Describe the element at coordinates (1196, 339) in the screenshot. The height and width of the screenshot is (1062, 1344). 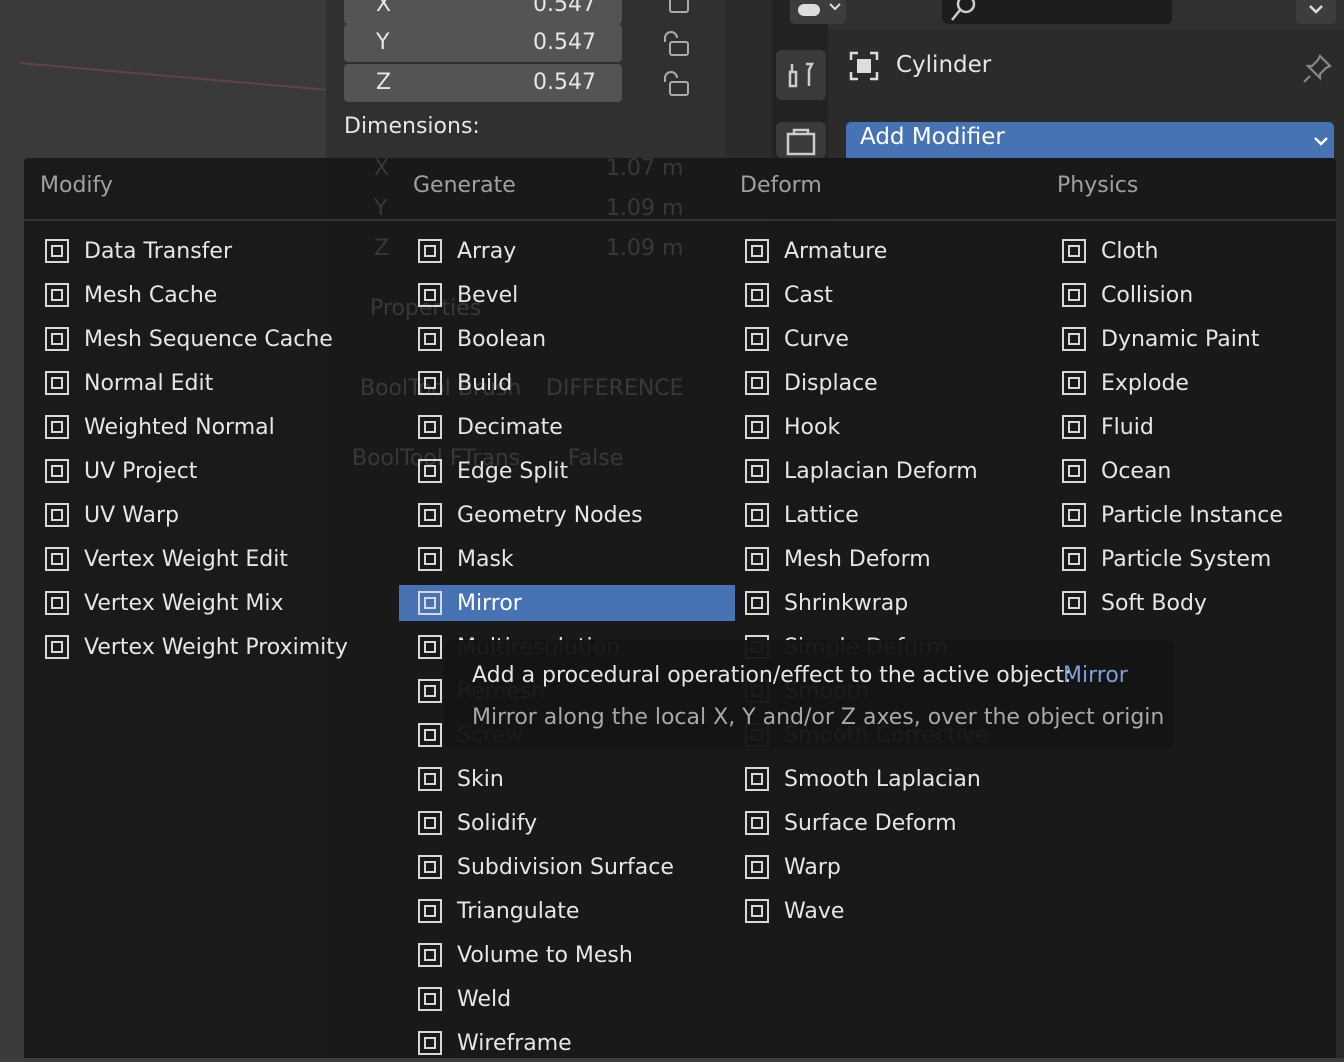
I see `menu-item-dynamic-paint: Dynamic Paint` at that location.